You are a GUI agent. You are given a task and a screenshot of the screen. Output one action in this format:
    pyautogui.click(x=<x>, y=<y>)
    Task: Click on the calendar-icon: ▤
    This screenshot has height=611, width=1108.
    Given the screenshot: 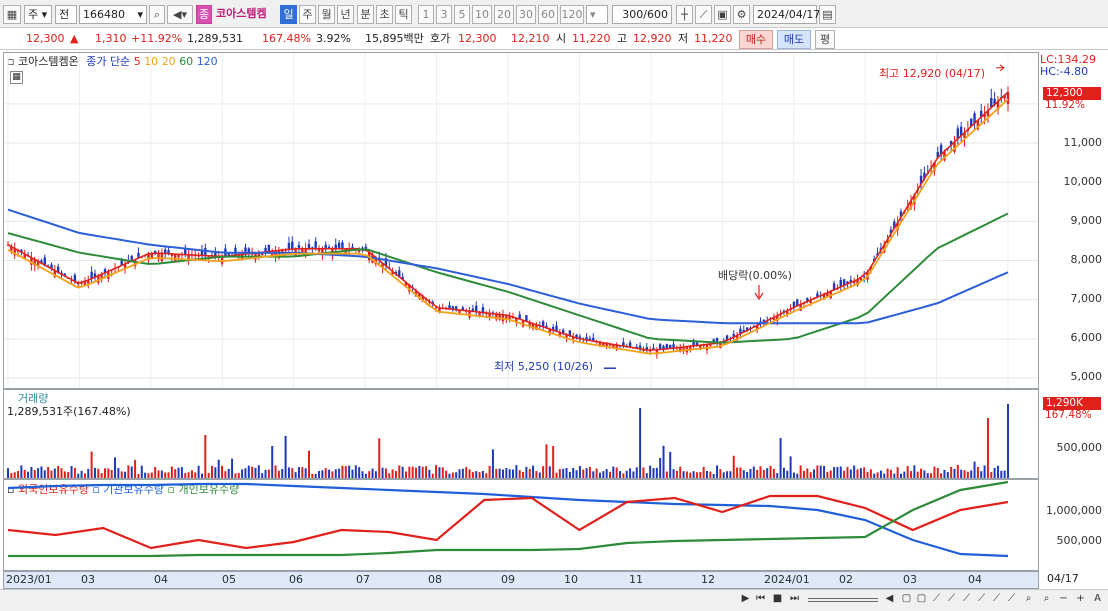 What is the action you would take?
    pyautogui.click(x=827, y=14)
    